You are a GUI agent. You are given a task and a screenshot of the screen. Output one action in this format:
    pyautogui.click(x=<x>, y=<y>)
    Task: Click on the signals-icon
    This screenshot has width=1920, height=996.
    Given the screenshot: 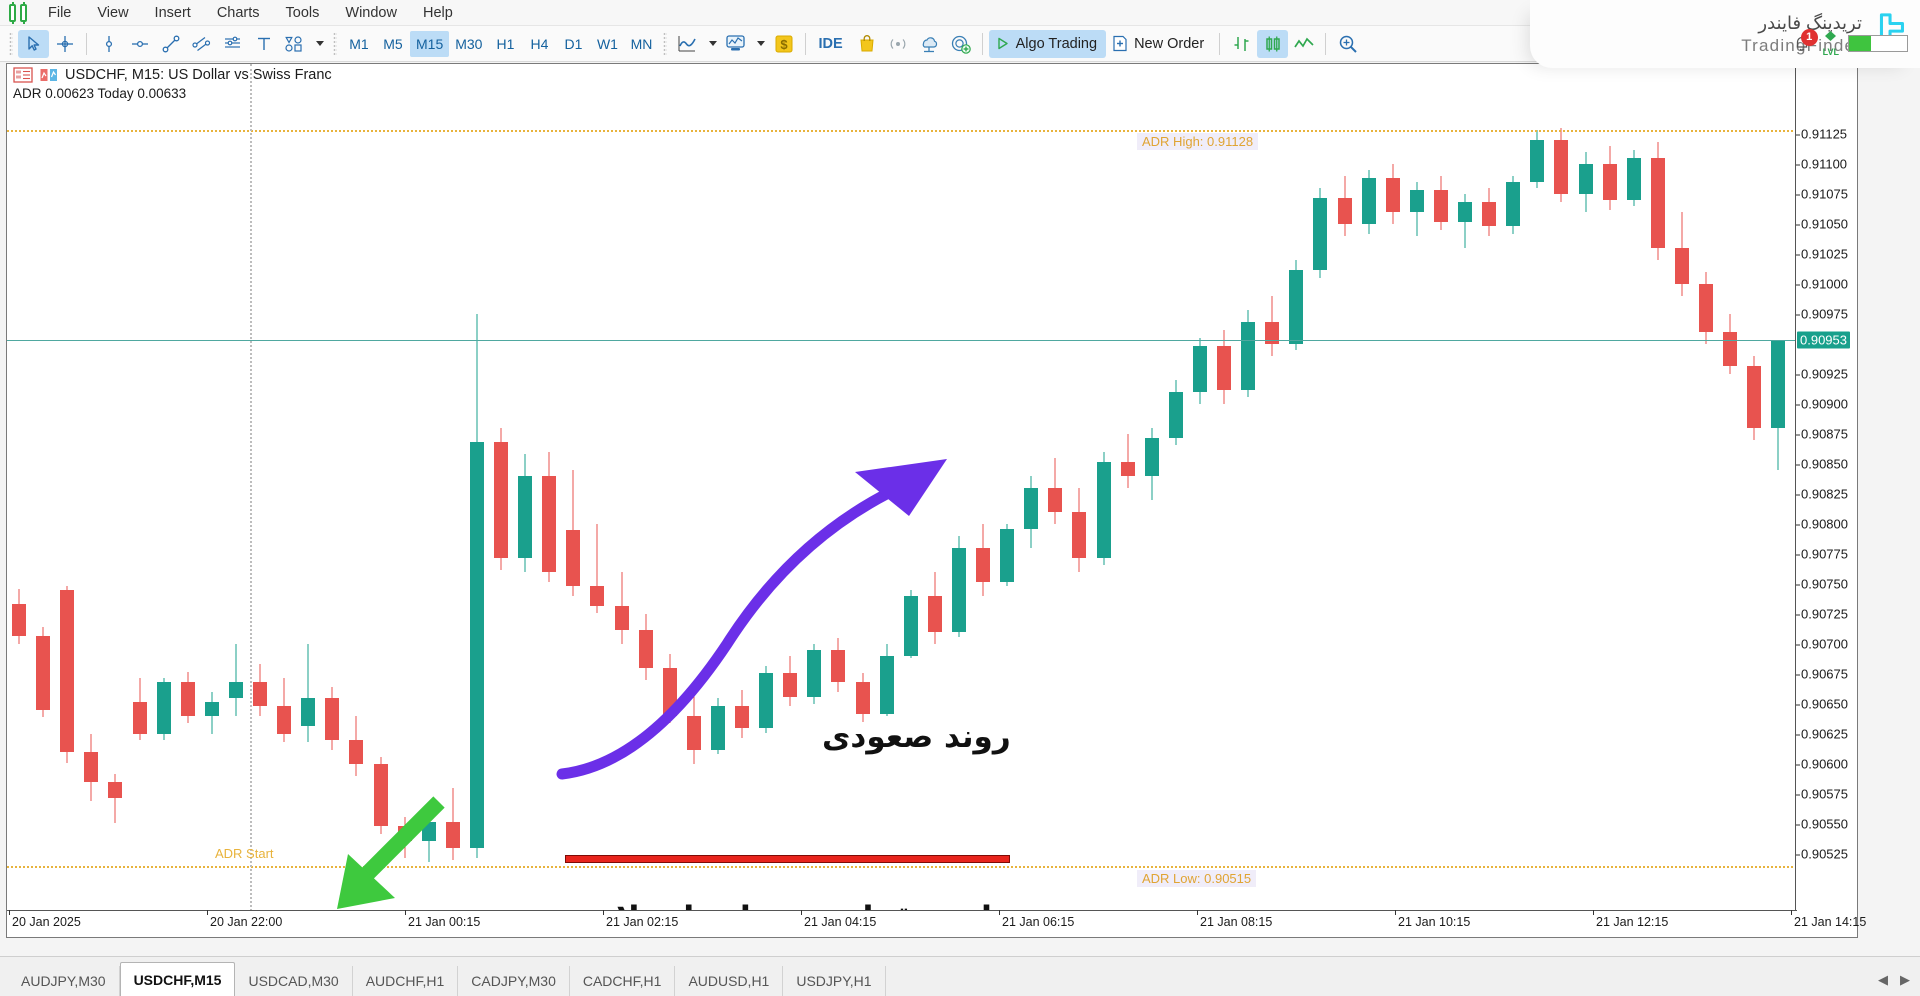 What is the action you would take?
    pyautogui.click(x=898, y=44)
    